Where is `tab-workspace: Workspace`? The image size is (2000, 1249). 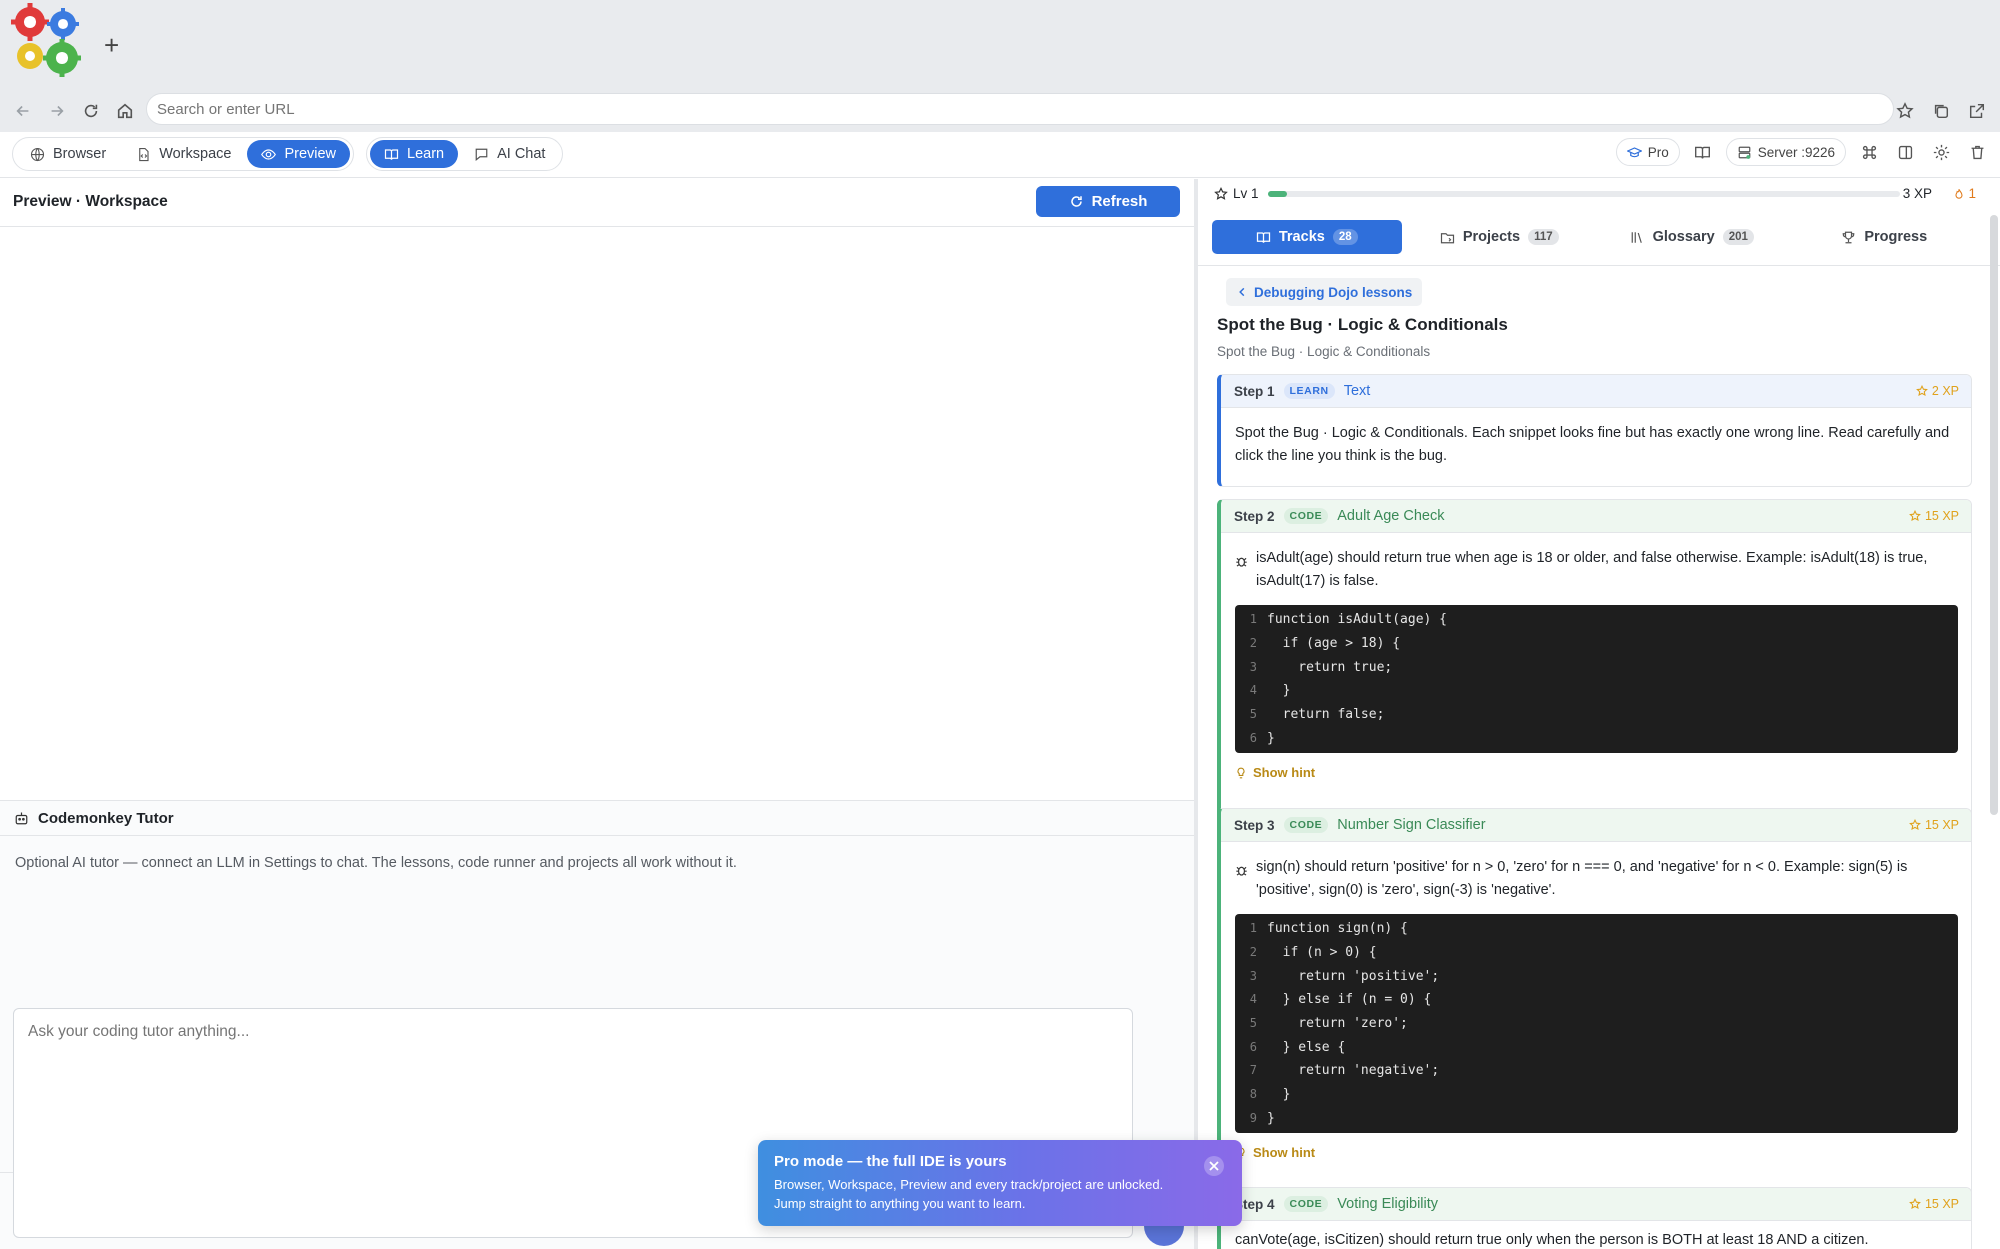 tab-workspace: Workspace is located at coordinates (183, 154).